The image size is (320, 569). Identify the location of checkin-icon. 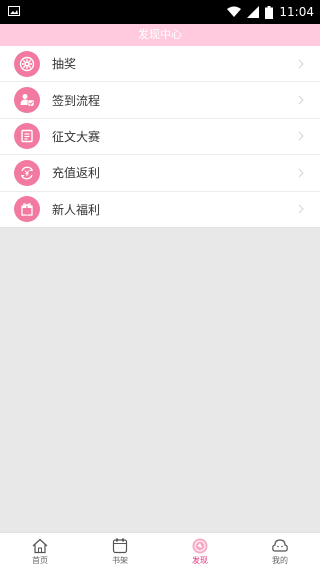
(27, 100).